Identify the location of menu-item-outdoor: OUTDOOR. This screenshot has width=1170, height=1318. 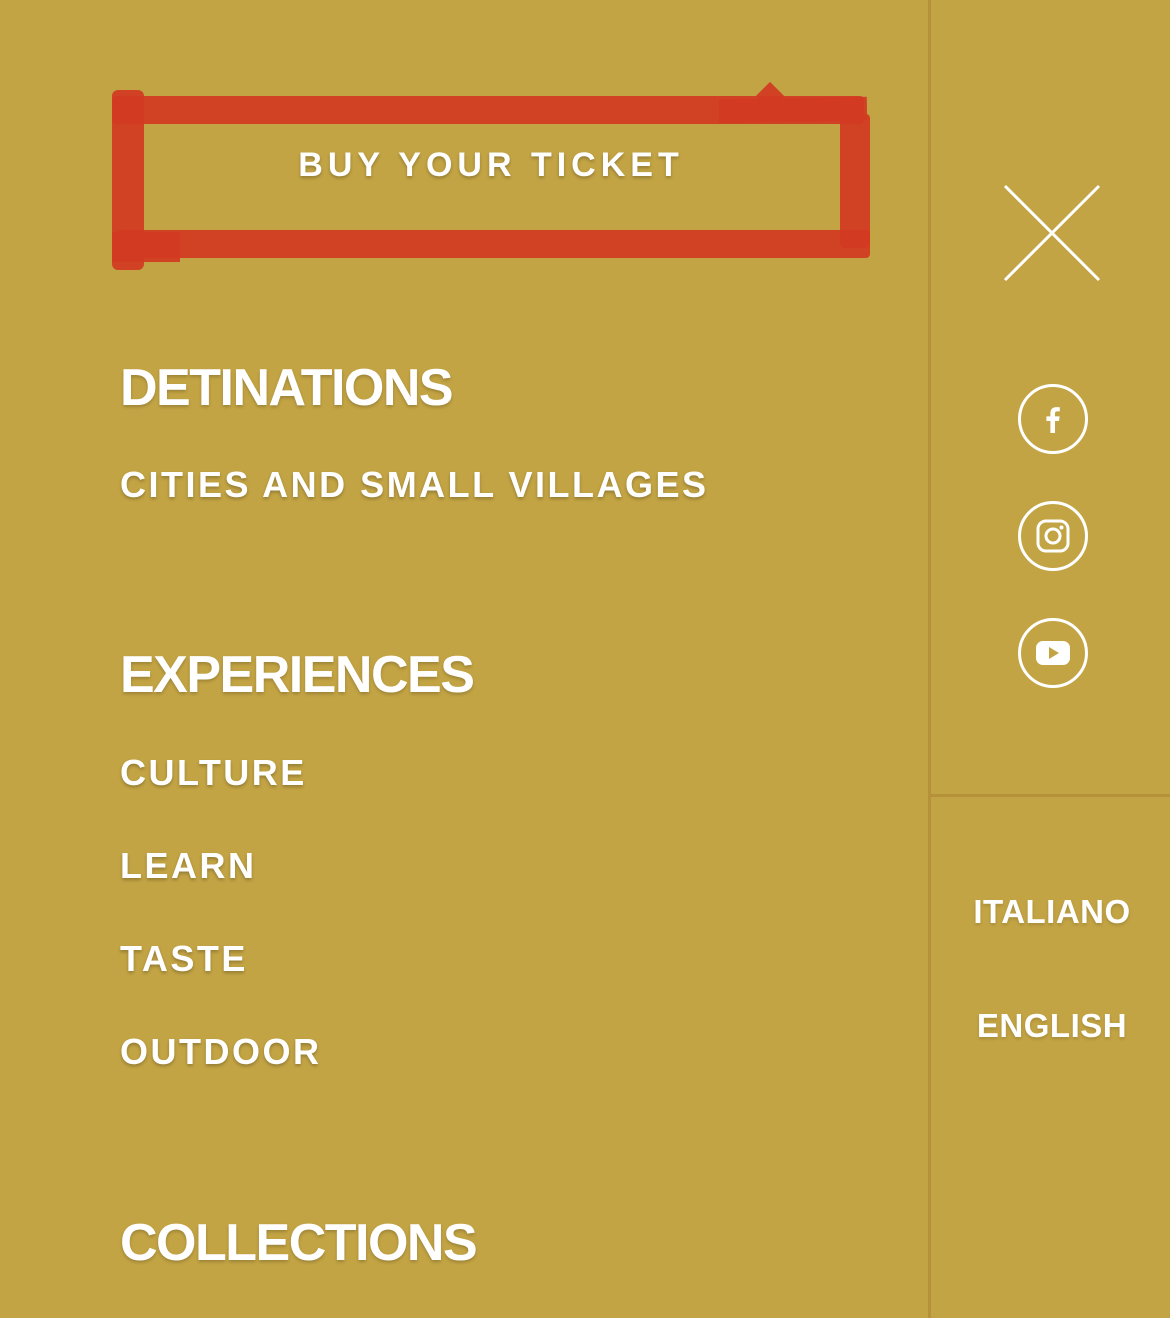
(221, 1052).